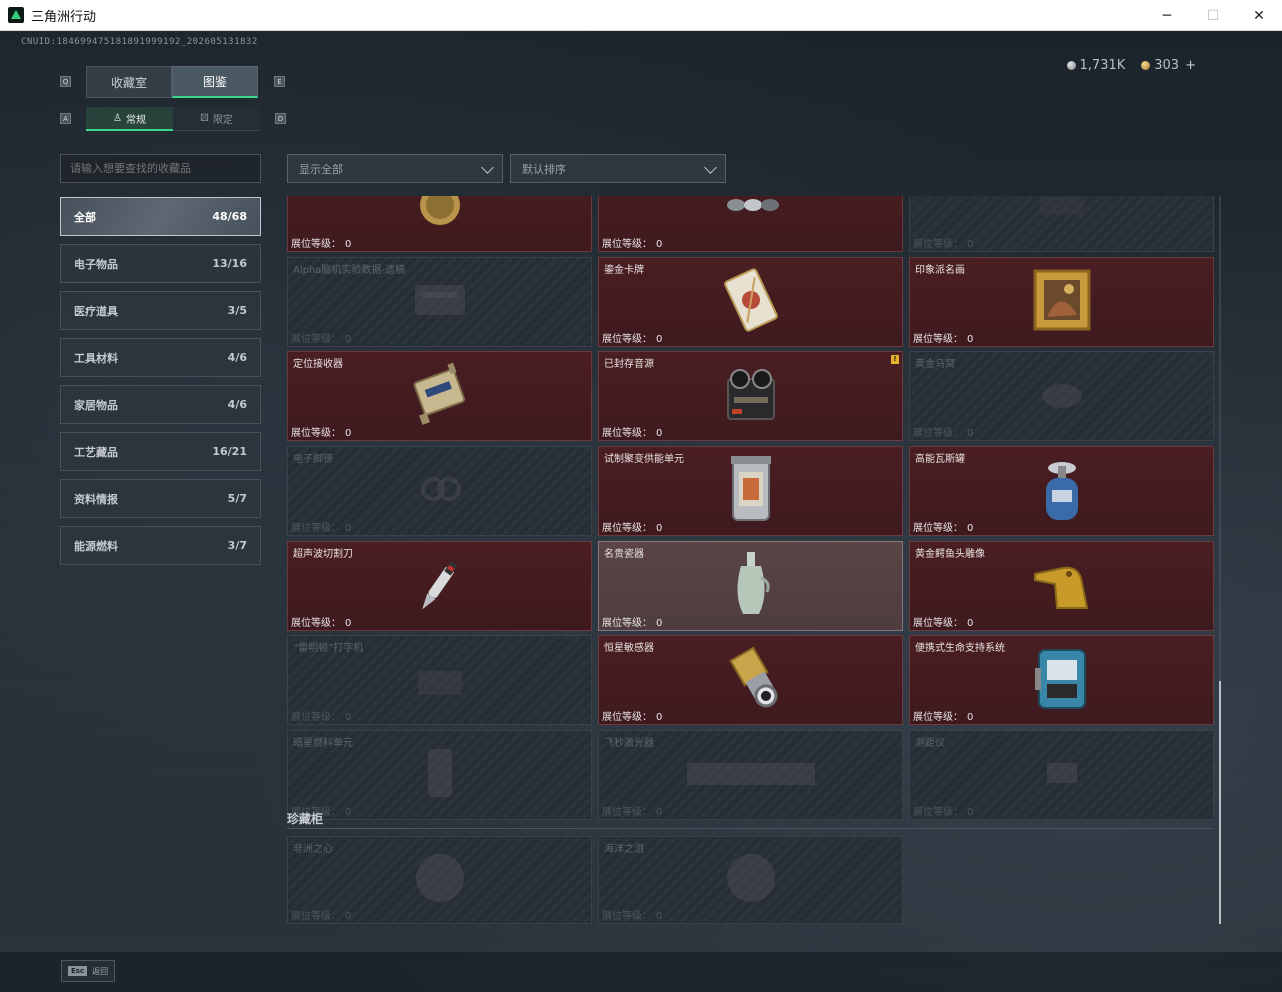 This screenshot has height=992, width=1282. I want to click on category-household: 家居物品 4/6, so click(160, 404).